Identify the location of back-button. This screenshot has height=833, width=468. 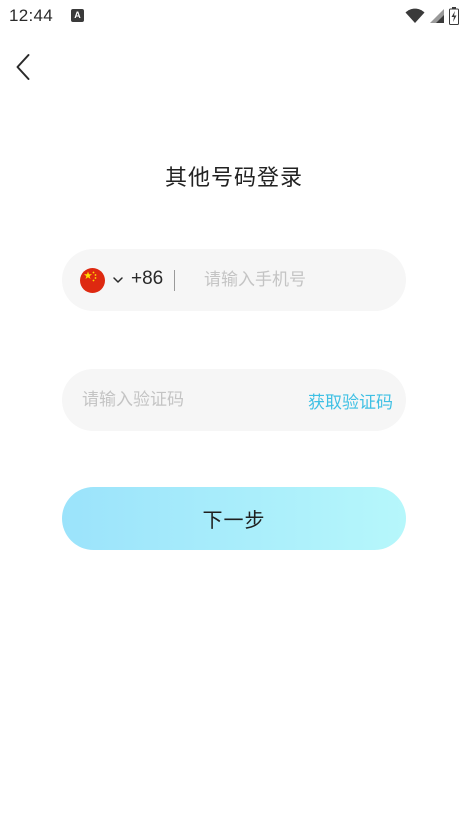
(23, 67).